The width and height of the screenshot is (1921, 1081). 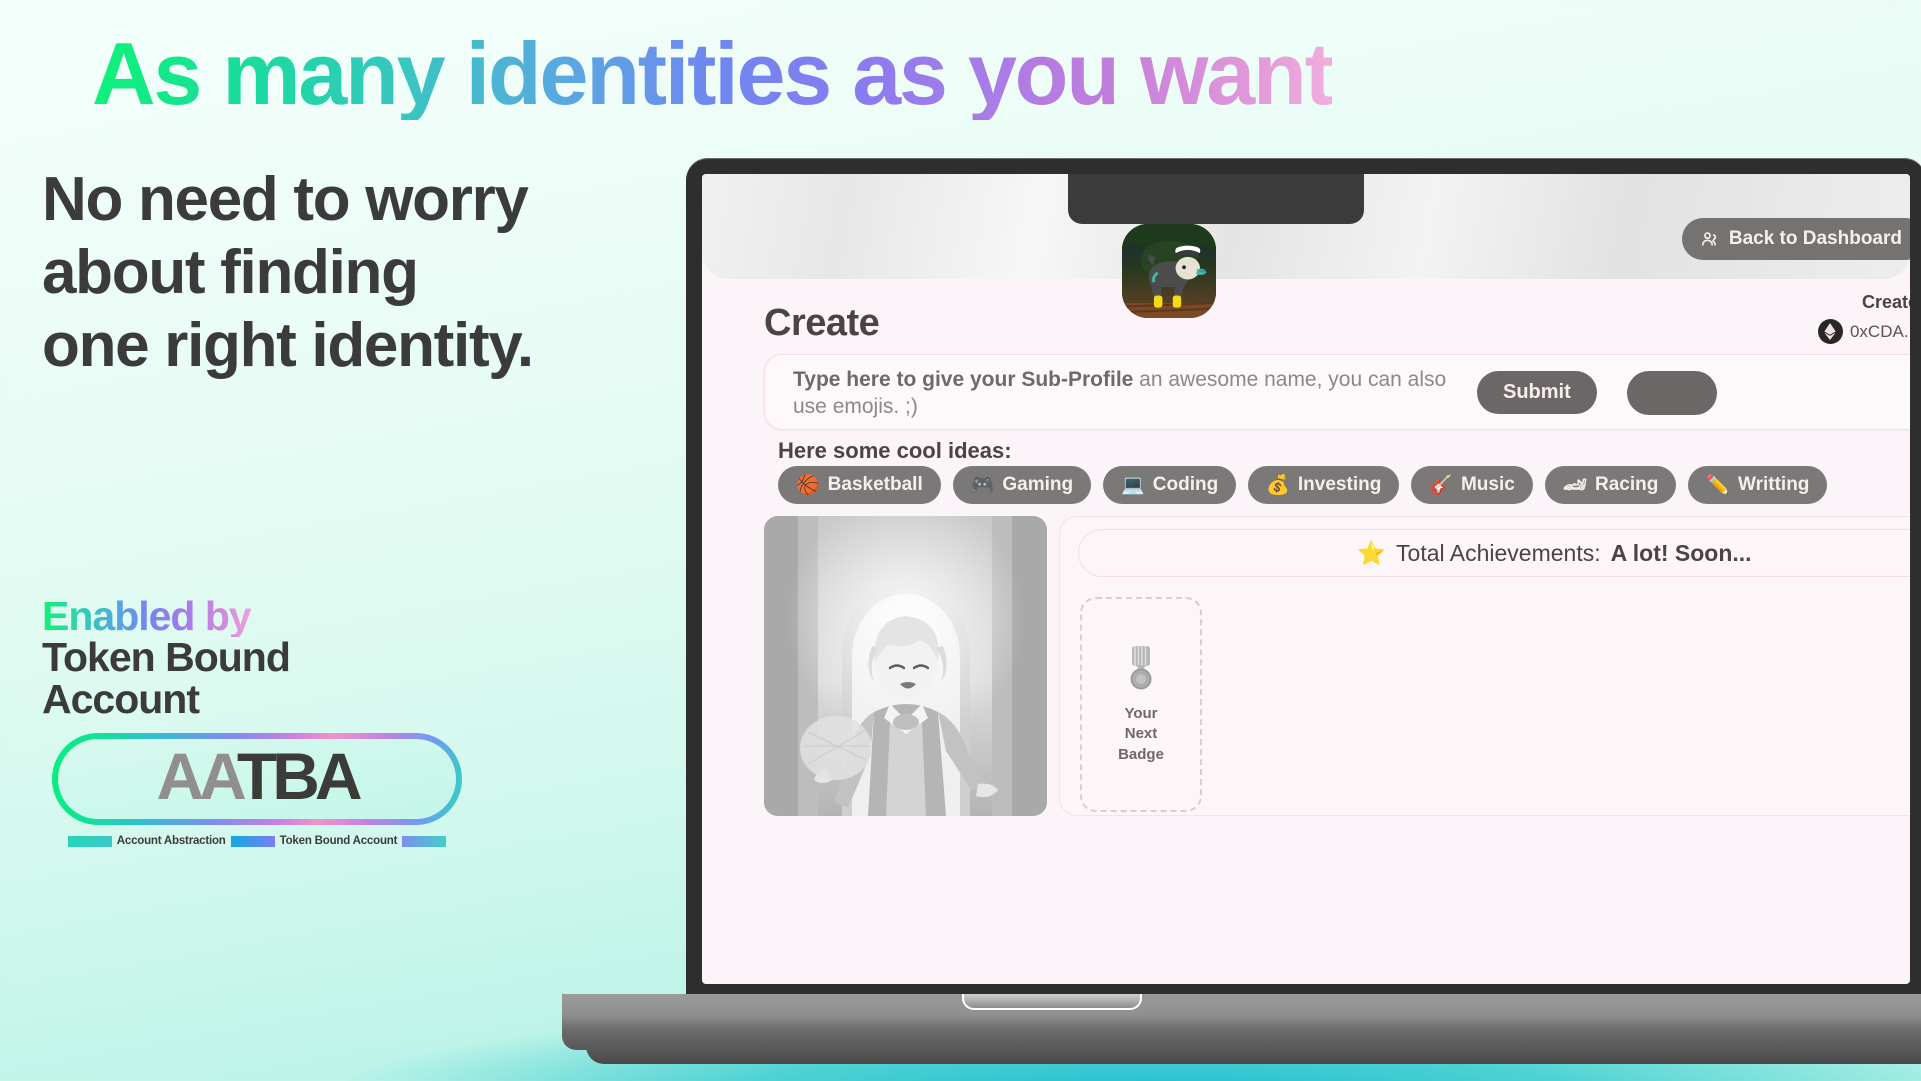 I want to click on next-badge-card: Your Next Badge, so click(x=1141, y=704).